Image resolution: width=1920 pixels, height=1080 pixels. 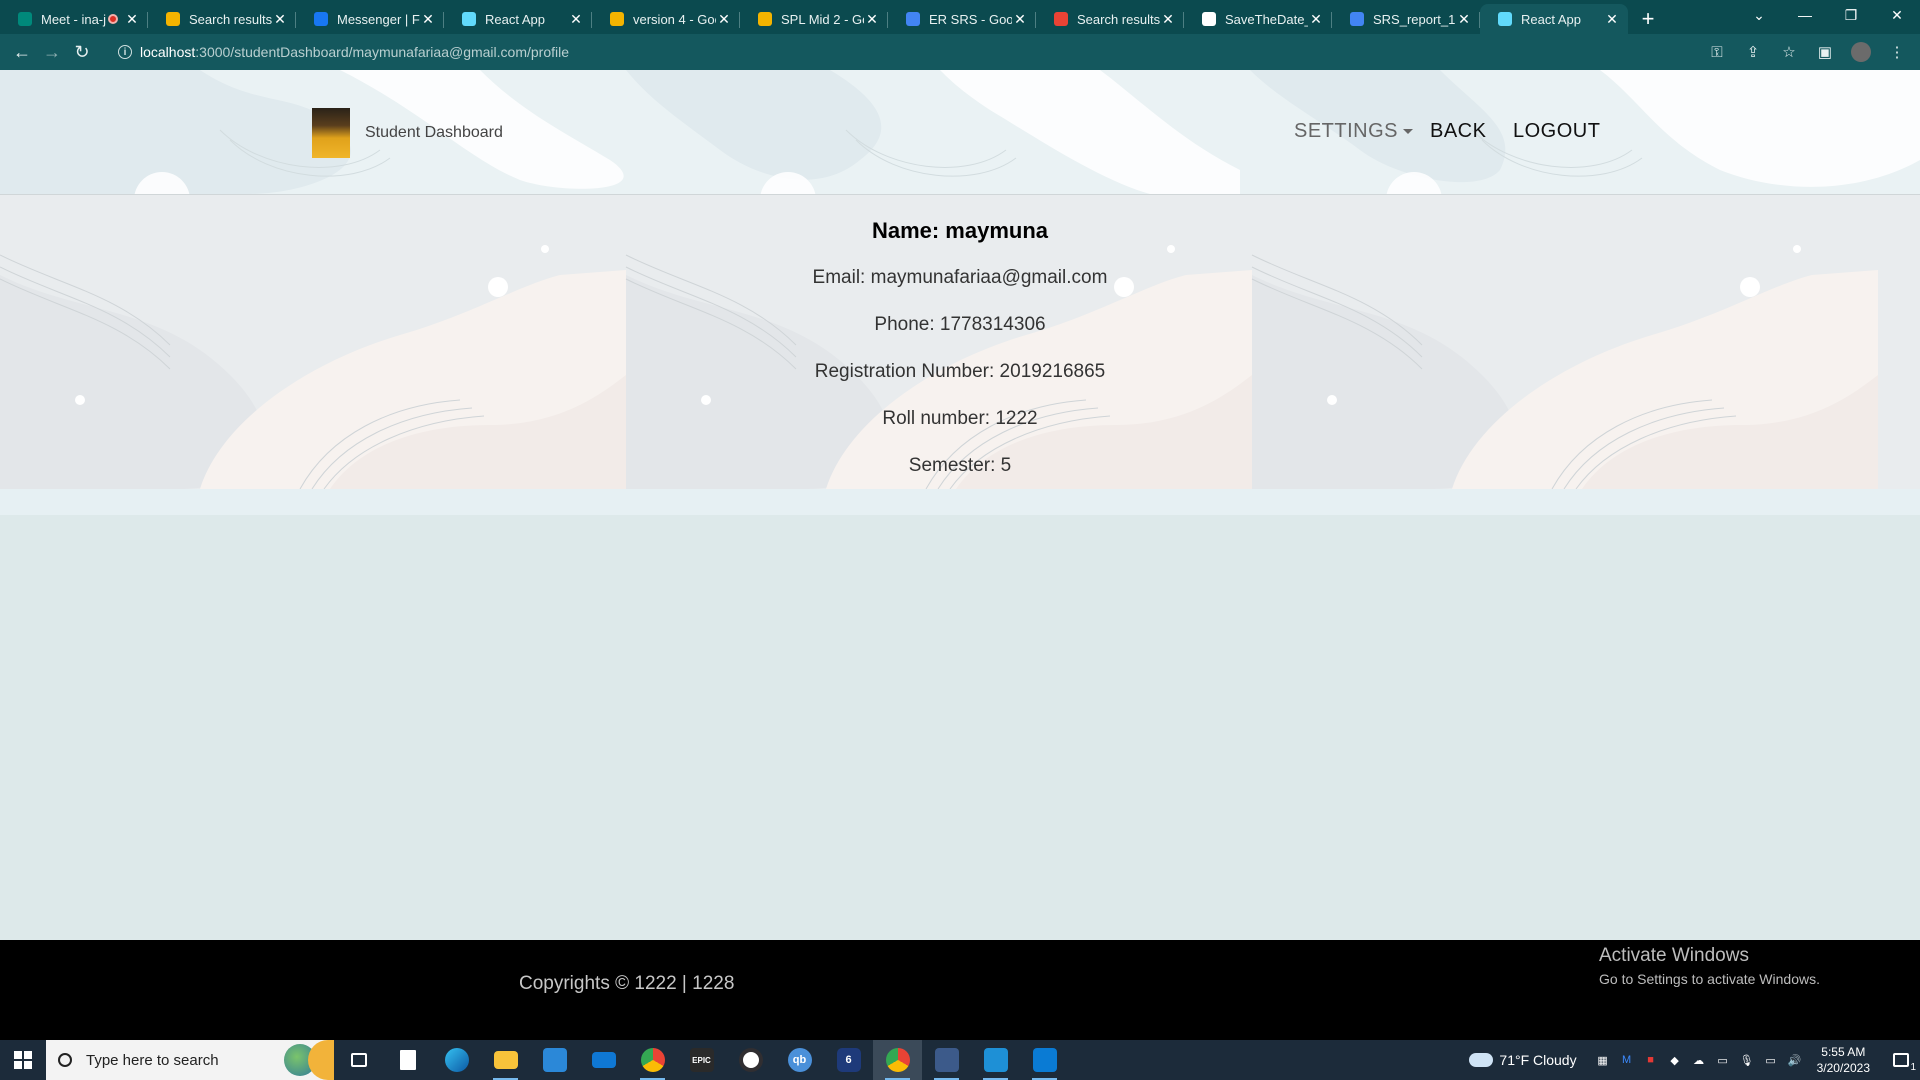 I want to click on brand-title: Student Dashboard, so click(x=434, y=133).